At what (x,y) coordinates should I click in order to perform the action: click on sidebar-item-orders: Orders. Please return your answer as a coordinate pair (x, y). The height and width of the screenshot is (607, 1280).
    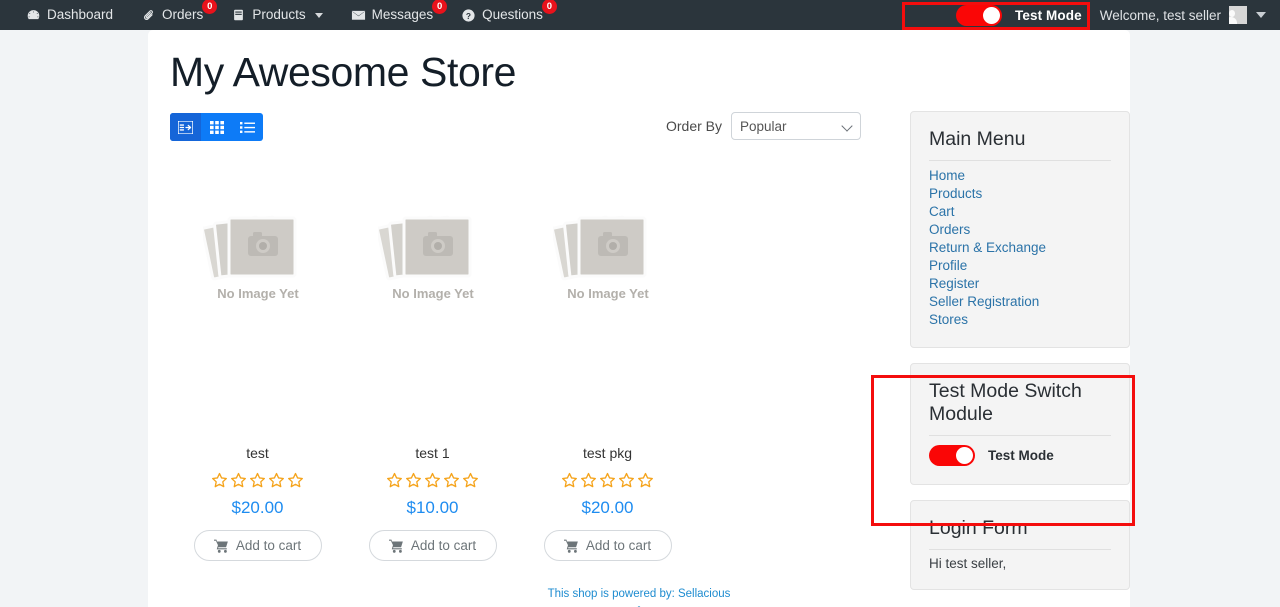
    Looking at the image, I should click on (1020, 230).